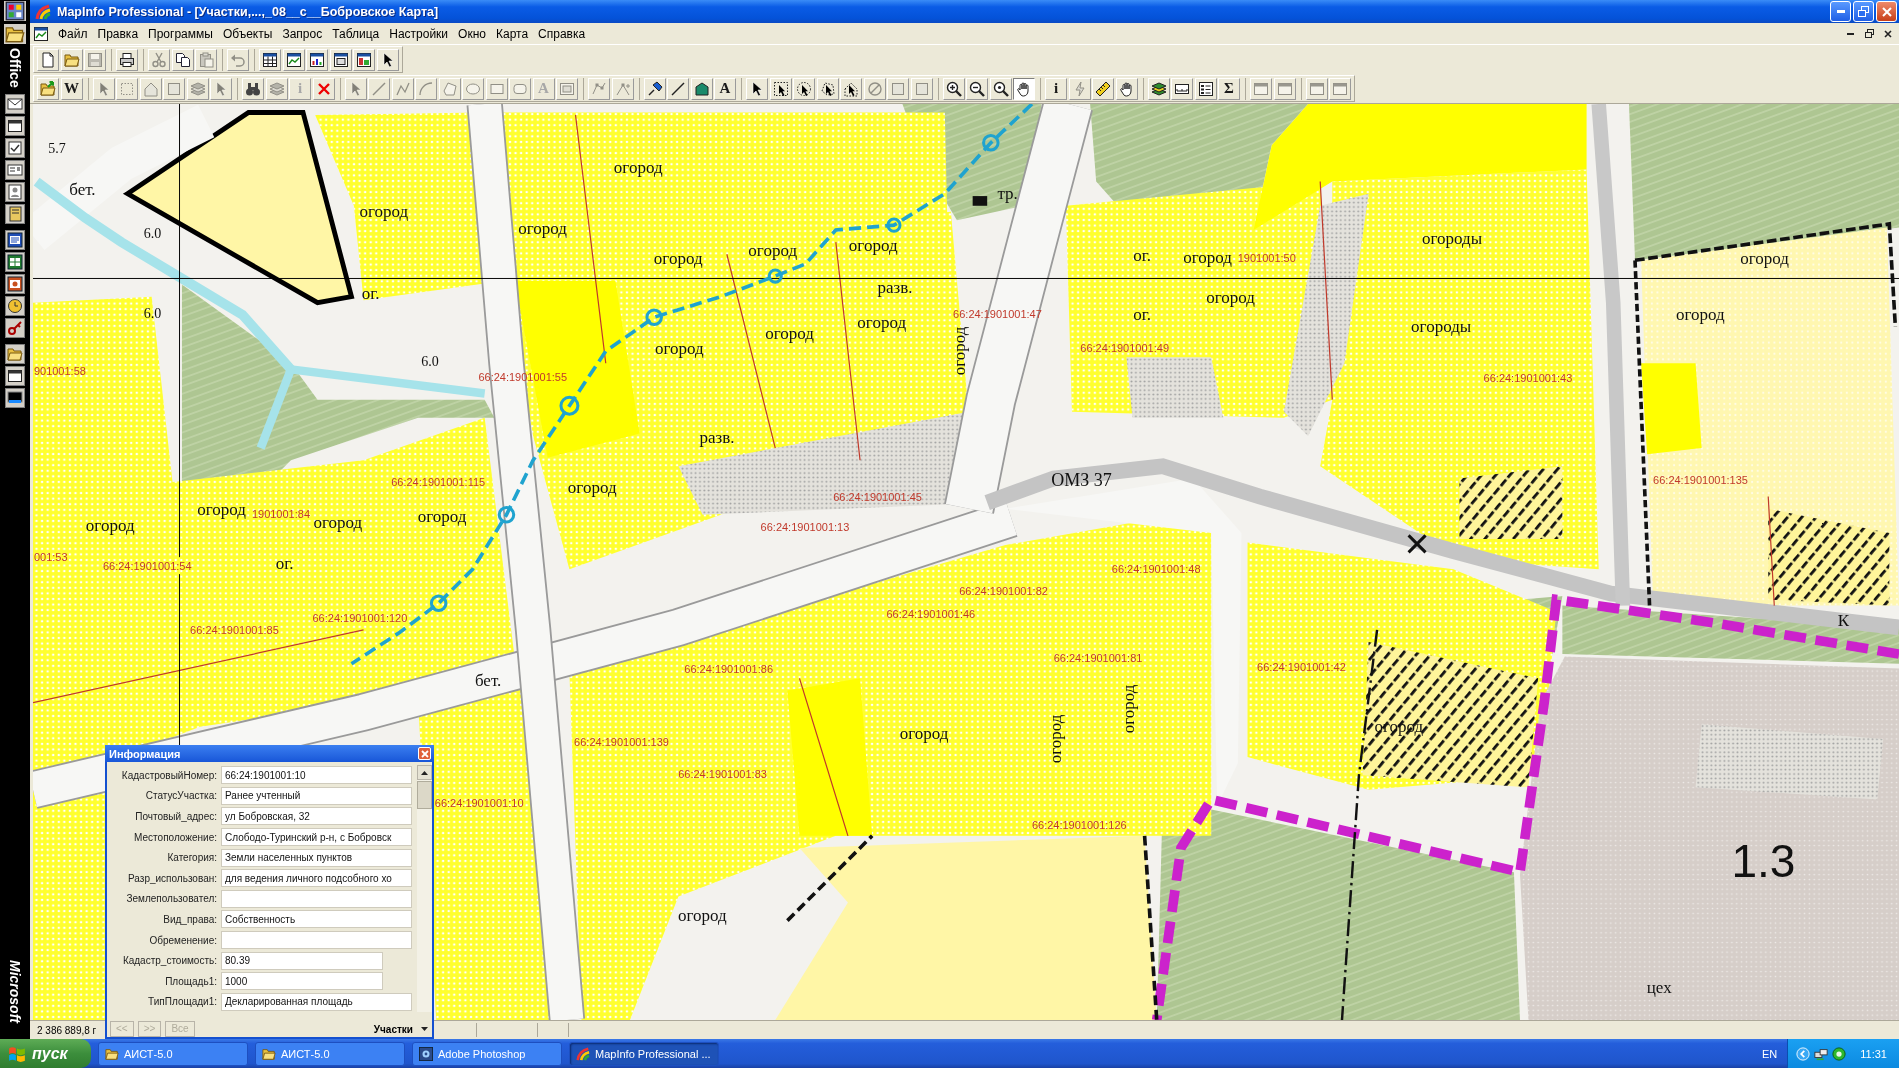 This screenshot has width=1899, height=1068. I want to click on clock-icon, so click(15, 305).